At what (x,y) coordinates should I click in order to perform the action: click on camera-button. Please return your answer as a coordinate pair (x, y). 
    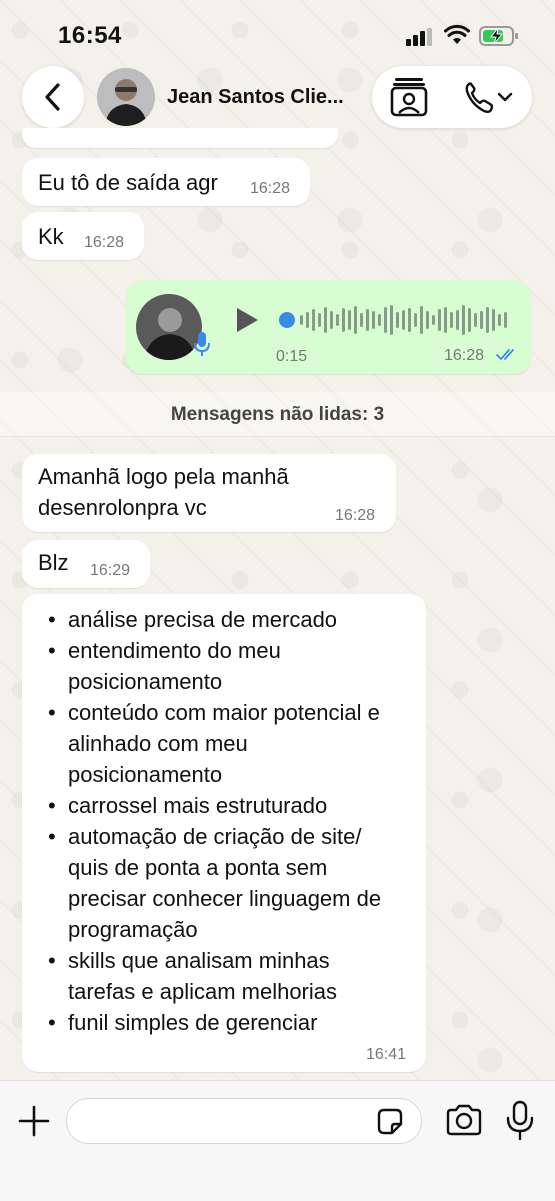
    Looking at the image, I should click on (464, 1120).